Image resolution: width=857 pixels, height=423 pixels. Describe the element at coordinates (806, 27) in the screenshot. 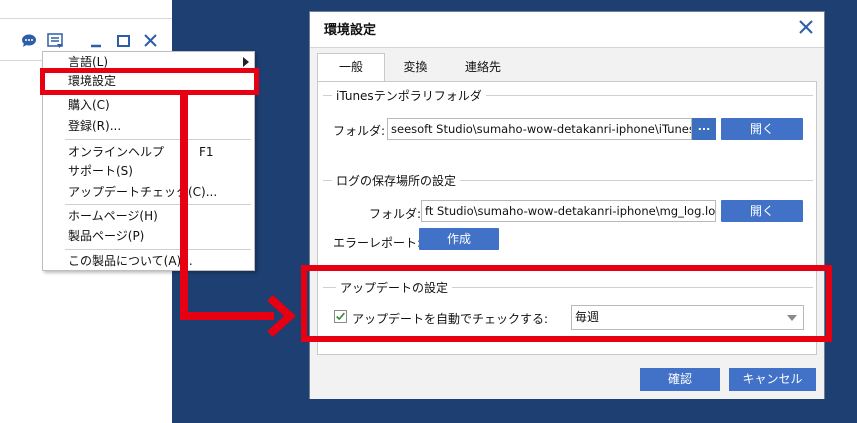

I see `dialog-close-icon` at that location.